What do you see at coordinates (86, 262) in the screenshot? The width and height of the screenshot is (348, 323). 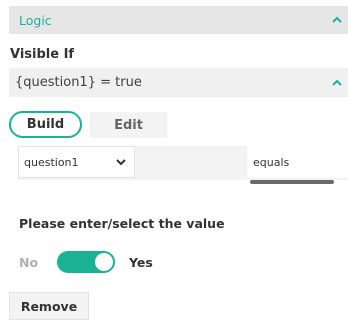 I see `boolean-toggle` at bounding box center [86, 262].